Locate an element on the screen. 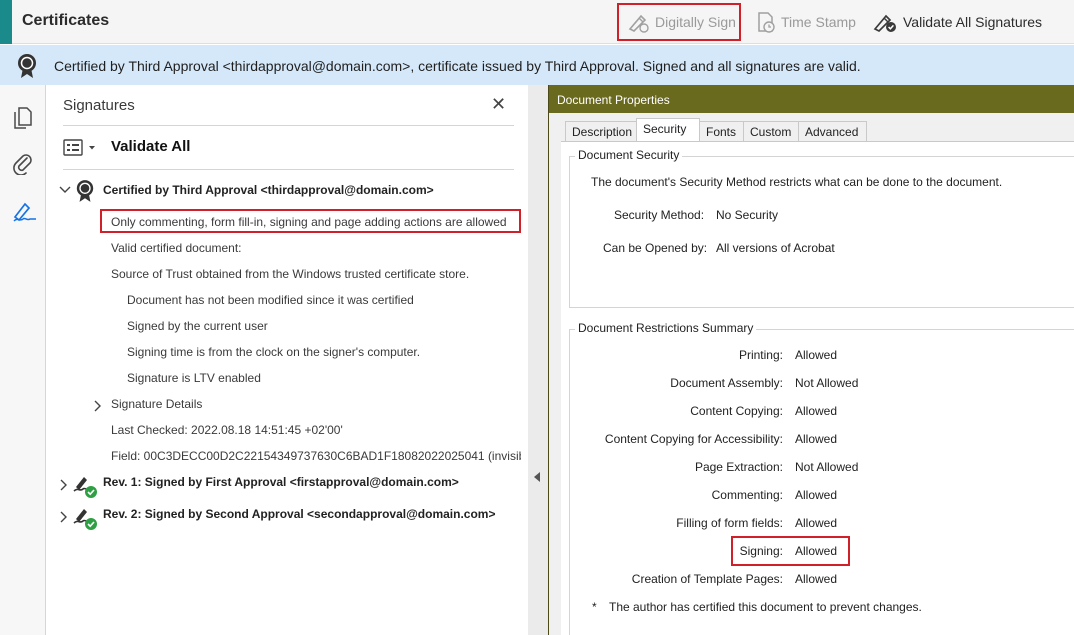 This screenshot has height=635, width=1074. restriction-row: Creation of Template Pages: is located at coordinates (678, 582).